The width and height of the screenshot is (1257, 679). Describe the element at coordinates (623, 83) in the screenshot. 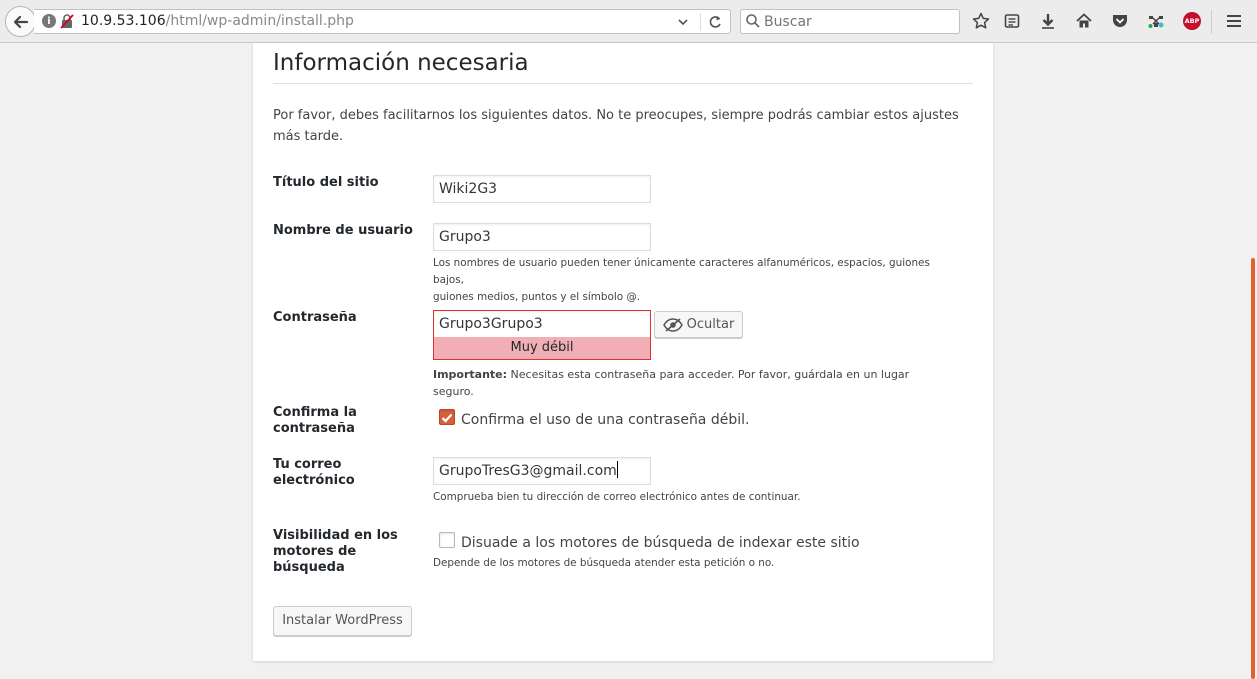

I see `heading-divider` at that location.